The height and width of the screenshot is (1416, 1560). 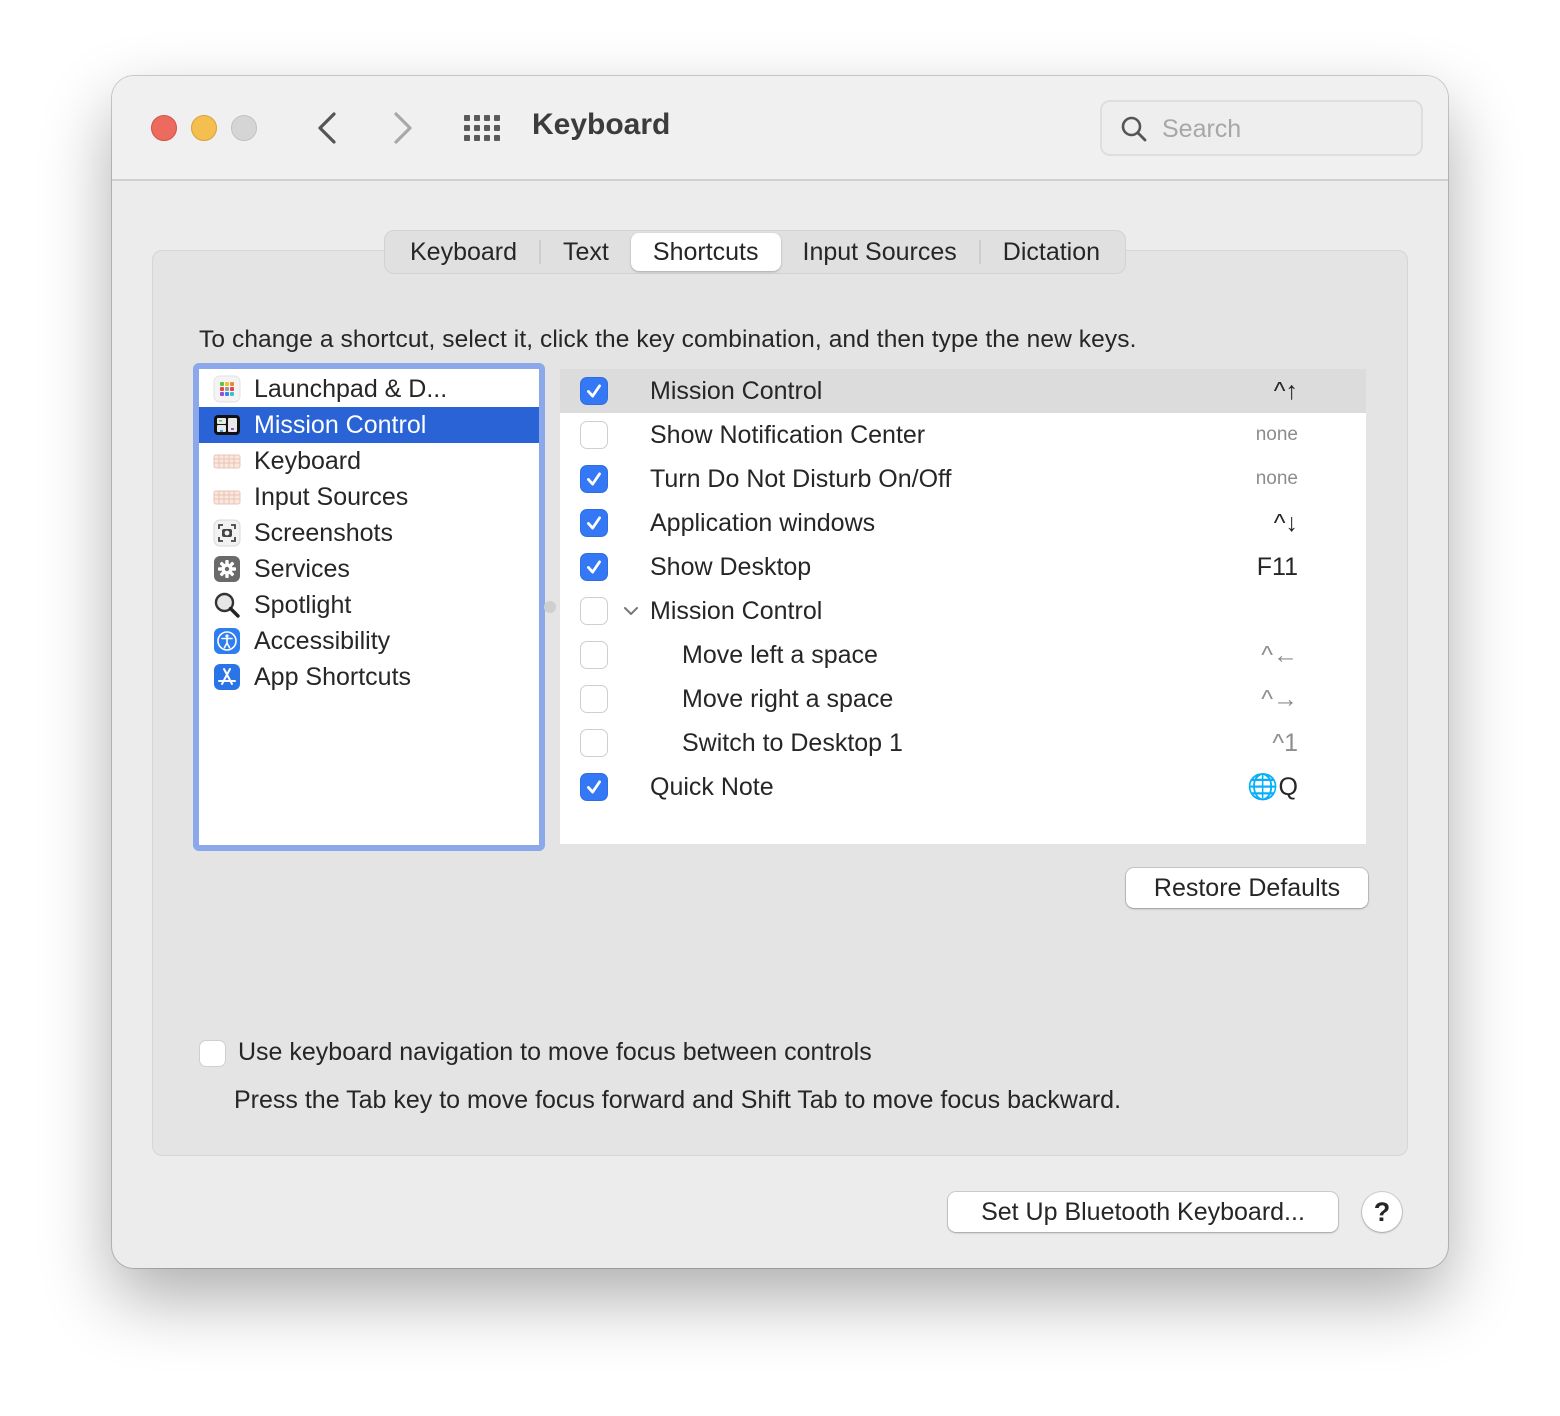 What do you see at coordinates (963, 435) in the screenshot?
I see `shortcut-row: Show Notification Center none` at bounding box center [963, 435].